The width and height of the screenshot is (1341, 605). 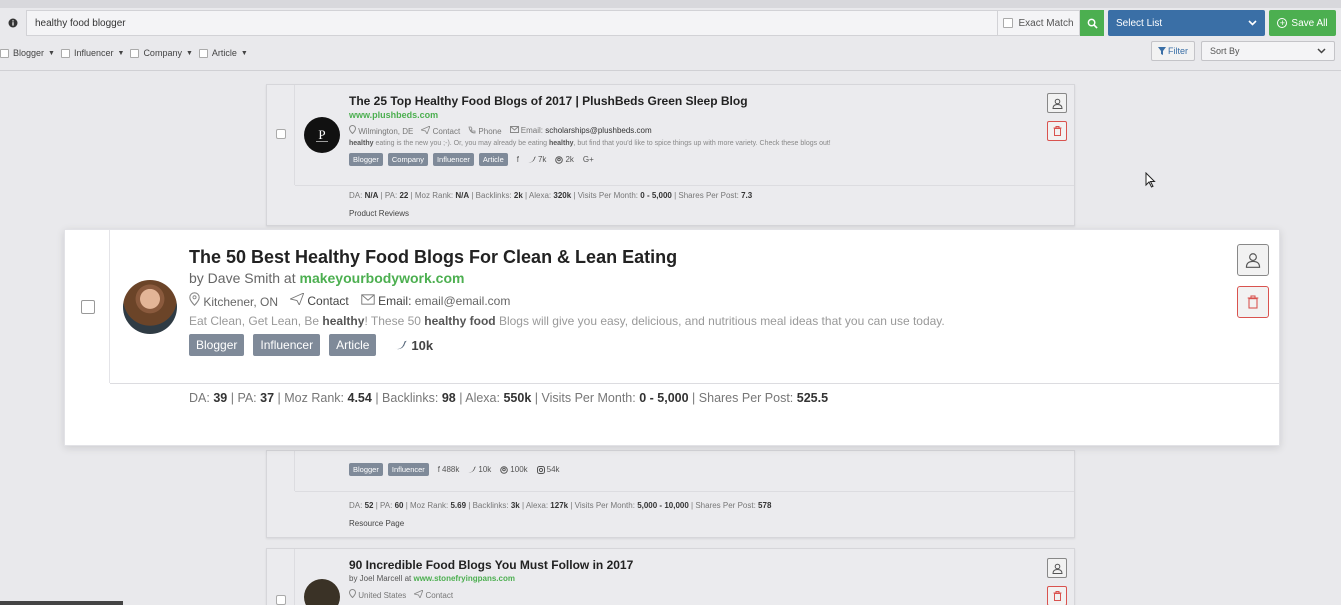 I want to click on filter-company: Company ▼, so click(x=161, y=53).